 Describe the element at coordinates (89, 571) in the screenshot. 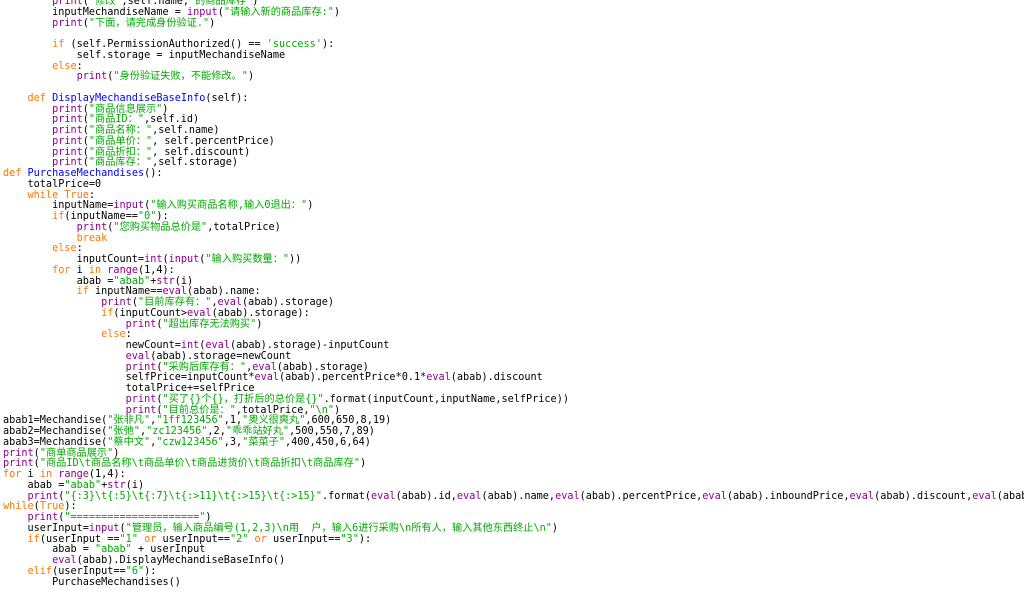

I see `code-token: (userInput==` at that location.